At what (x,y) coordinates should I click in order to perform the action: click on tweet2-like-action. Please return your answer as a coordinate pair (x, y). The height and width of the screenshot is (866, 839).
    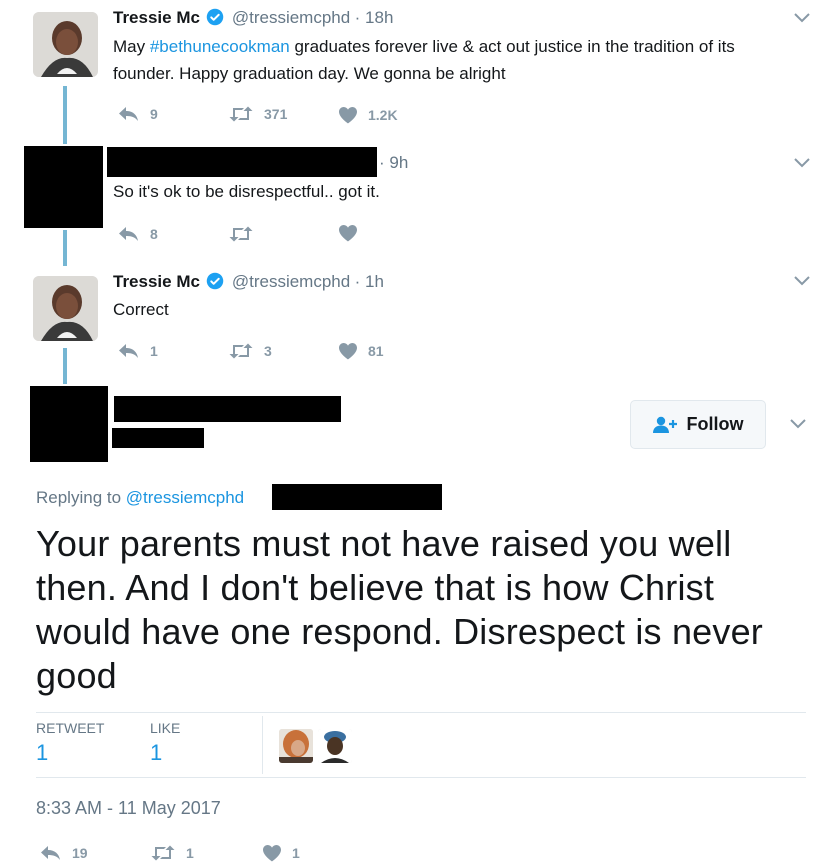
    Looking at the image, I should click on (353, 233).